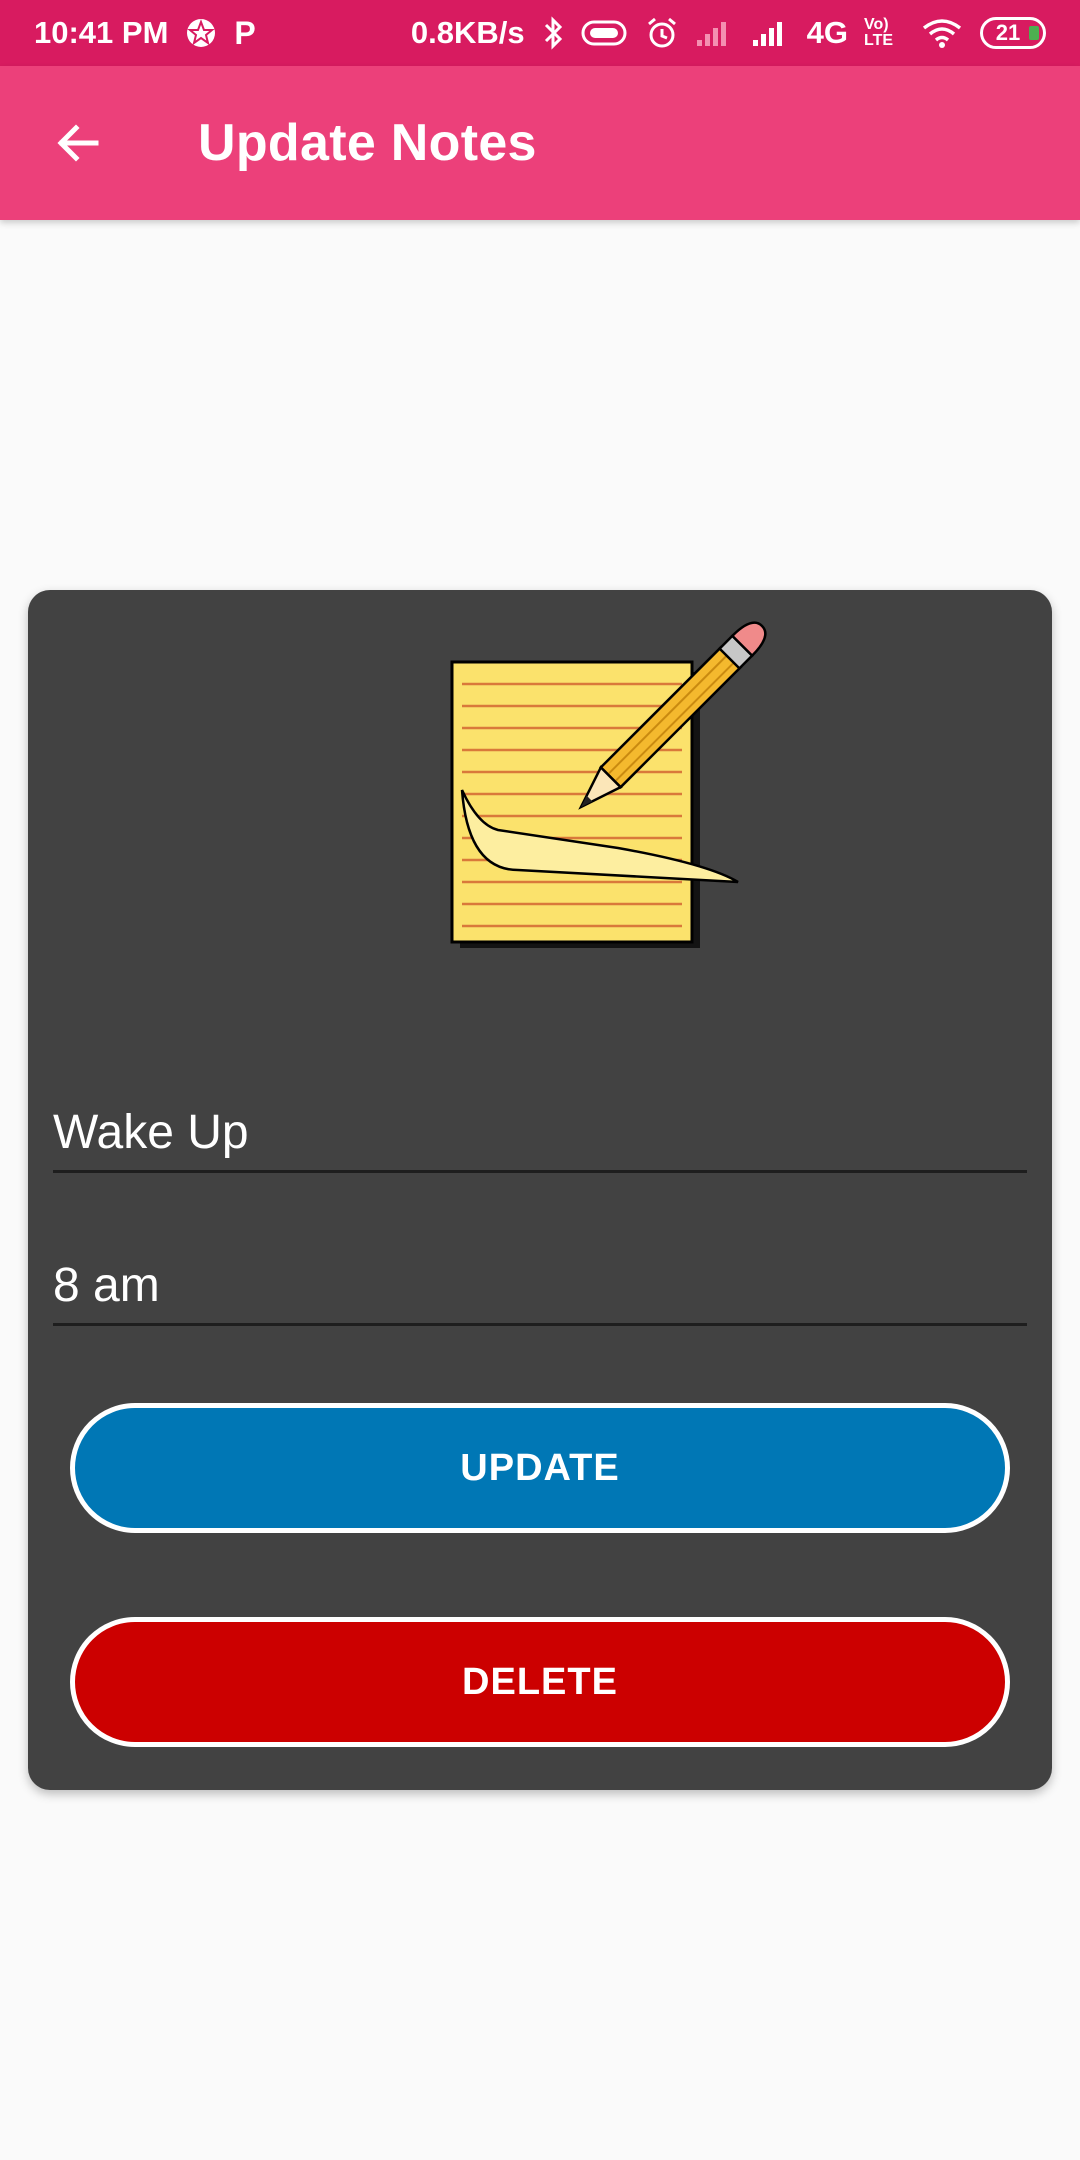 The width and height of the screenshot is (1080, 2160). I want to click on status-time: 10:41 PM, so click(101, 32).